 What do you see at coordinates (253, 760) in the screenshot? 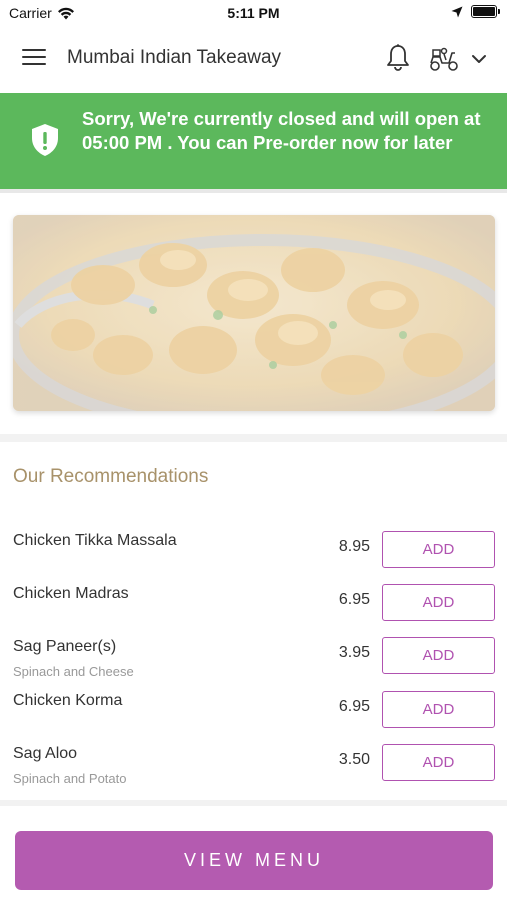
I see `list-item: Sag Aloo Spinach and Potato 3.50 ADD` at bounding box center [253, 760].